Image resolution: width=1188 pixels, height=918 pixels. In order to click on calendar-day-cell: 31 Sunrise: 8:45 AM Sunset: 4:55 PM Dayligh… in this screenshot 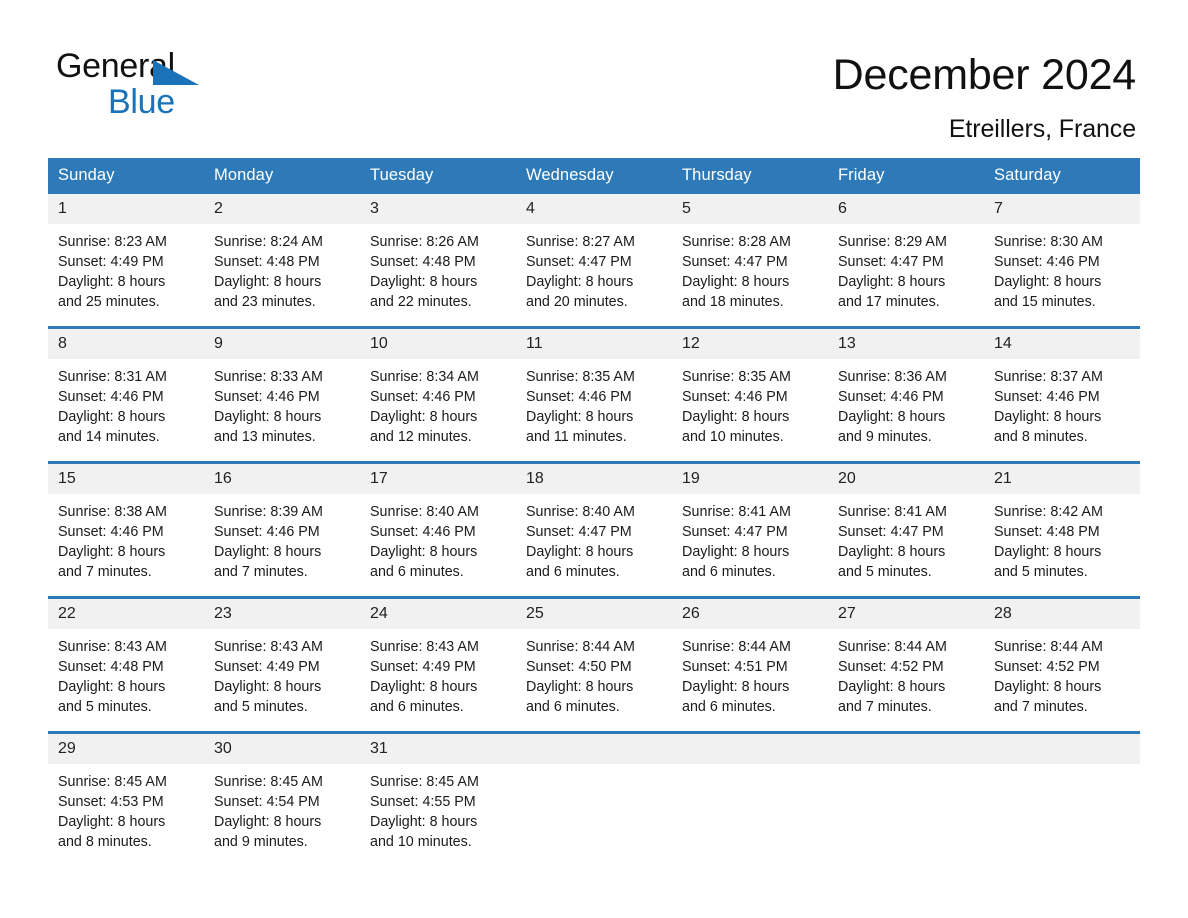, I will do `click(438, 798)`.